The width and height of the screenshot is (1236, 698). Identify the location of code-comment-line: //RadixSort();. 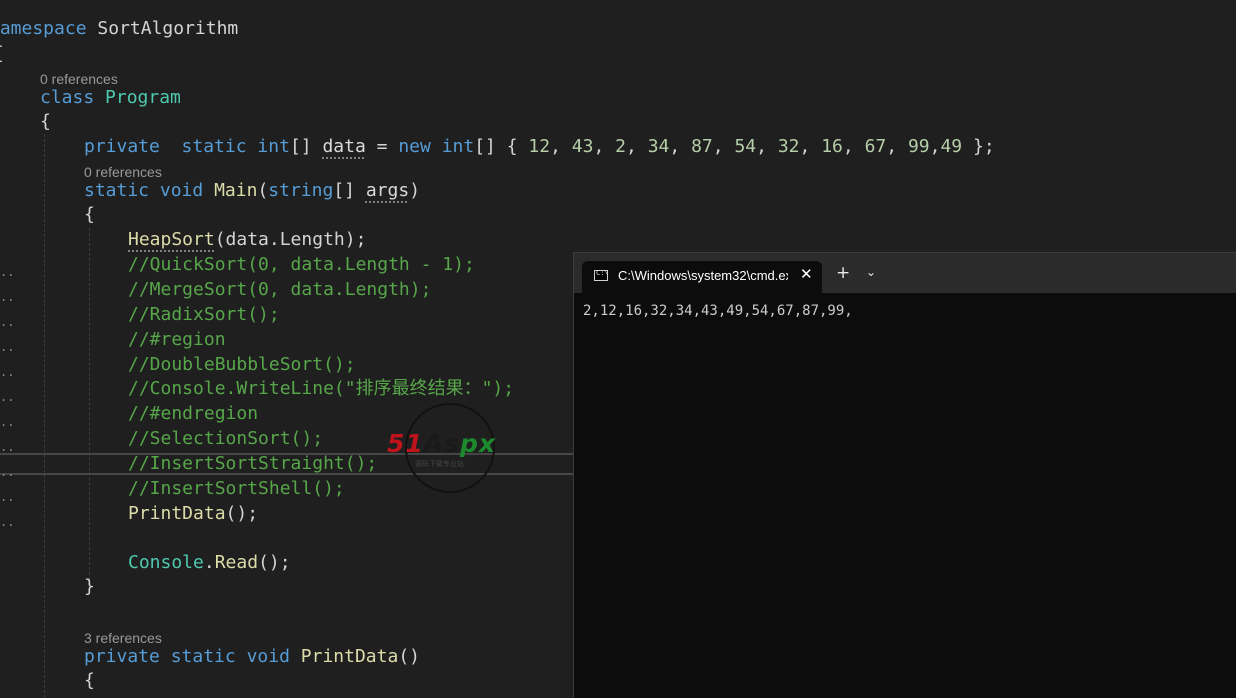
(204, 314).